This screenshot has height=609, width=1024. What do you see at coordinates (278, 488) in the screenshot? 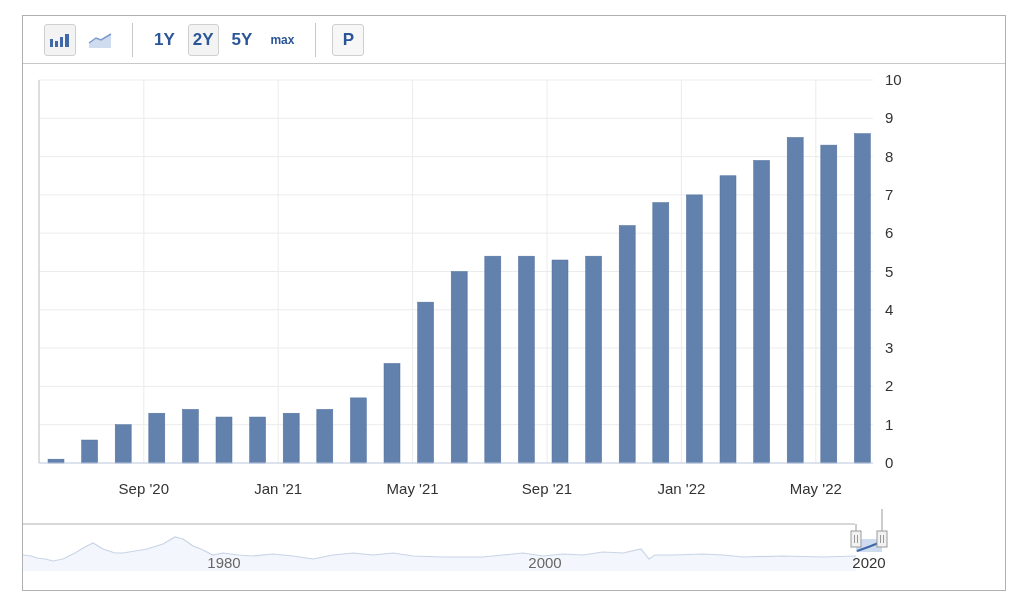
I see `x-axis-label: Jan '21` at bounding box center [278, 488].